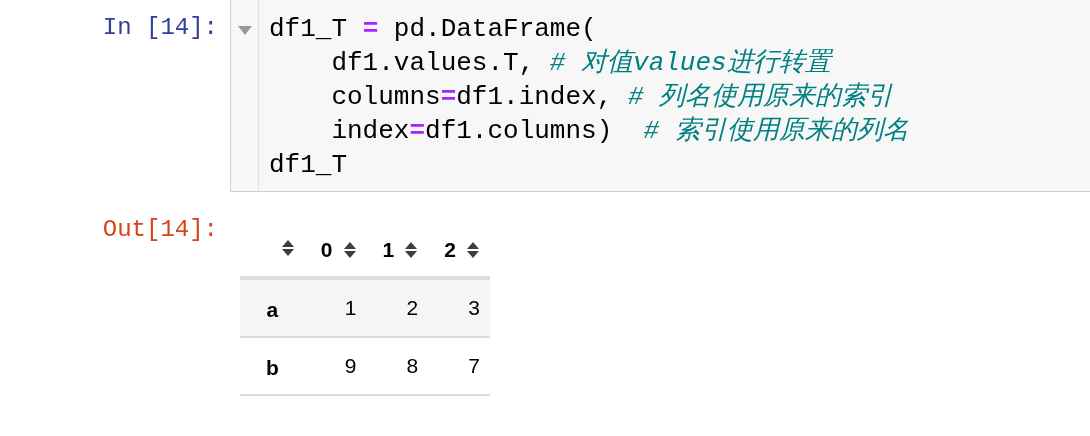 The width and height of the screenshot is (1090, 436). I want to click on table-cell: 3, so click(459, 307).